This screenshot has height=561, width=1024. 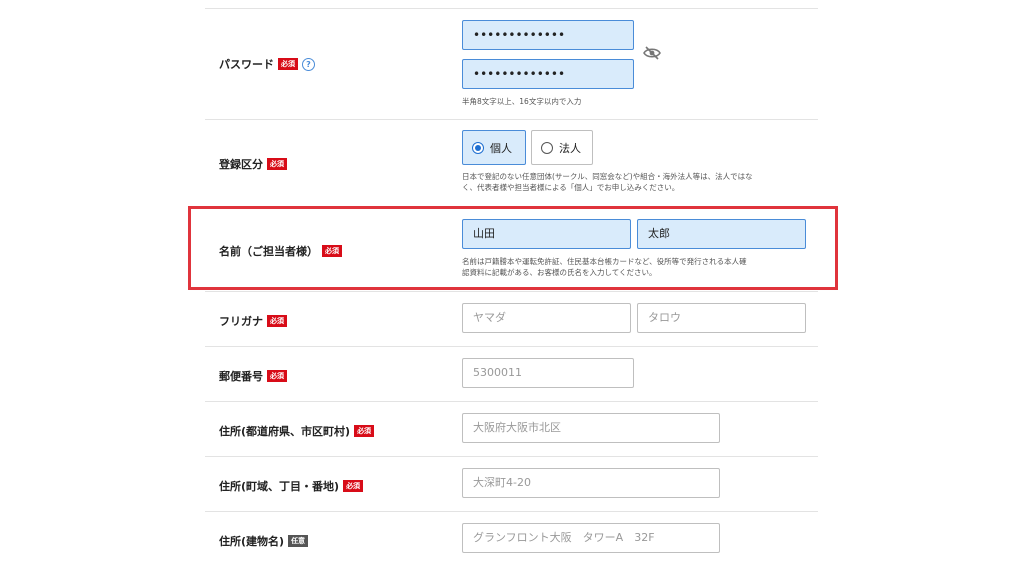 What do you see at coordinates (564, 537) in the screenshot?
I see `address-building-placeholder: グランフロント大阪 タワーA 32F` at bounding box center [564, 537].